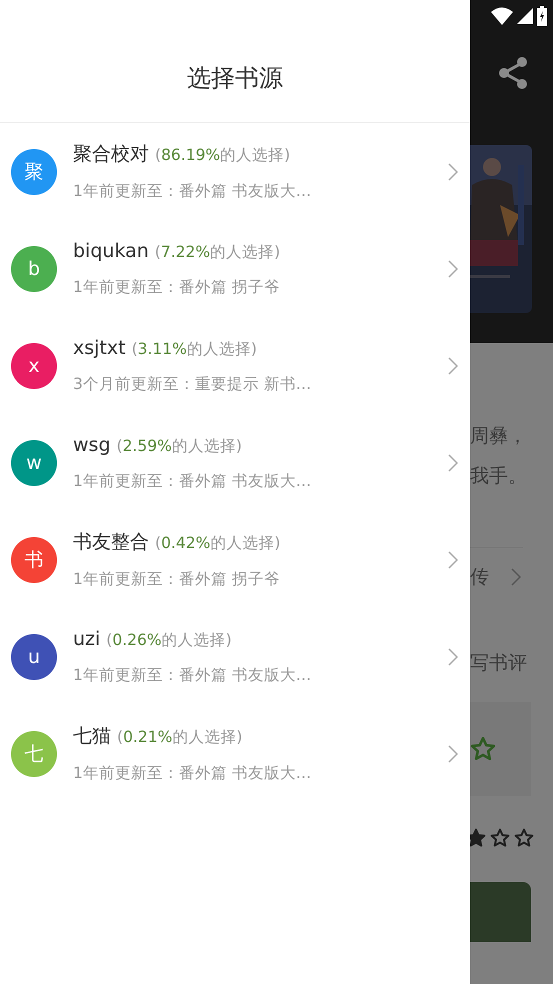 This screenshot has width=553, height=984. Describe the element at coordinates (235, 268) in the screenshot. I see `source-item: b biqukan (7.22%的人选择) 1年前更新至：番外篇 拐子爷` at that location.